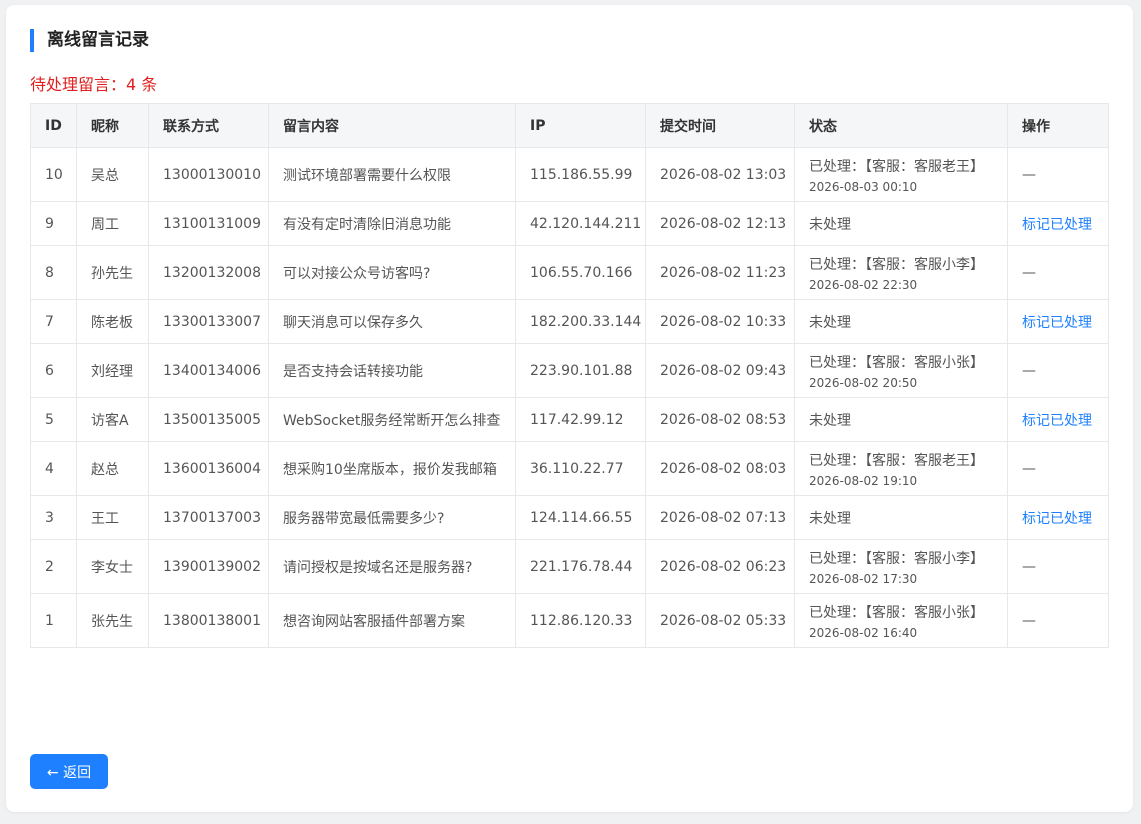 The width and height of the screenshot is (1141, 824). What do you see at coordinates (580, 223) in the screenshot?
I see `cell-ip: 42.120.144.211` at bounding box center [580, 223].